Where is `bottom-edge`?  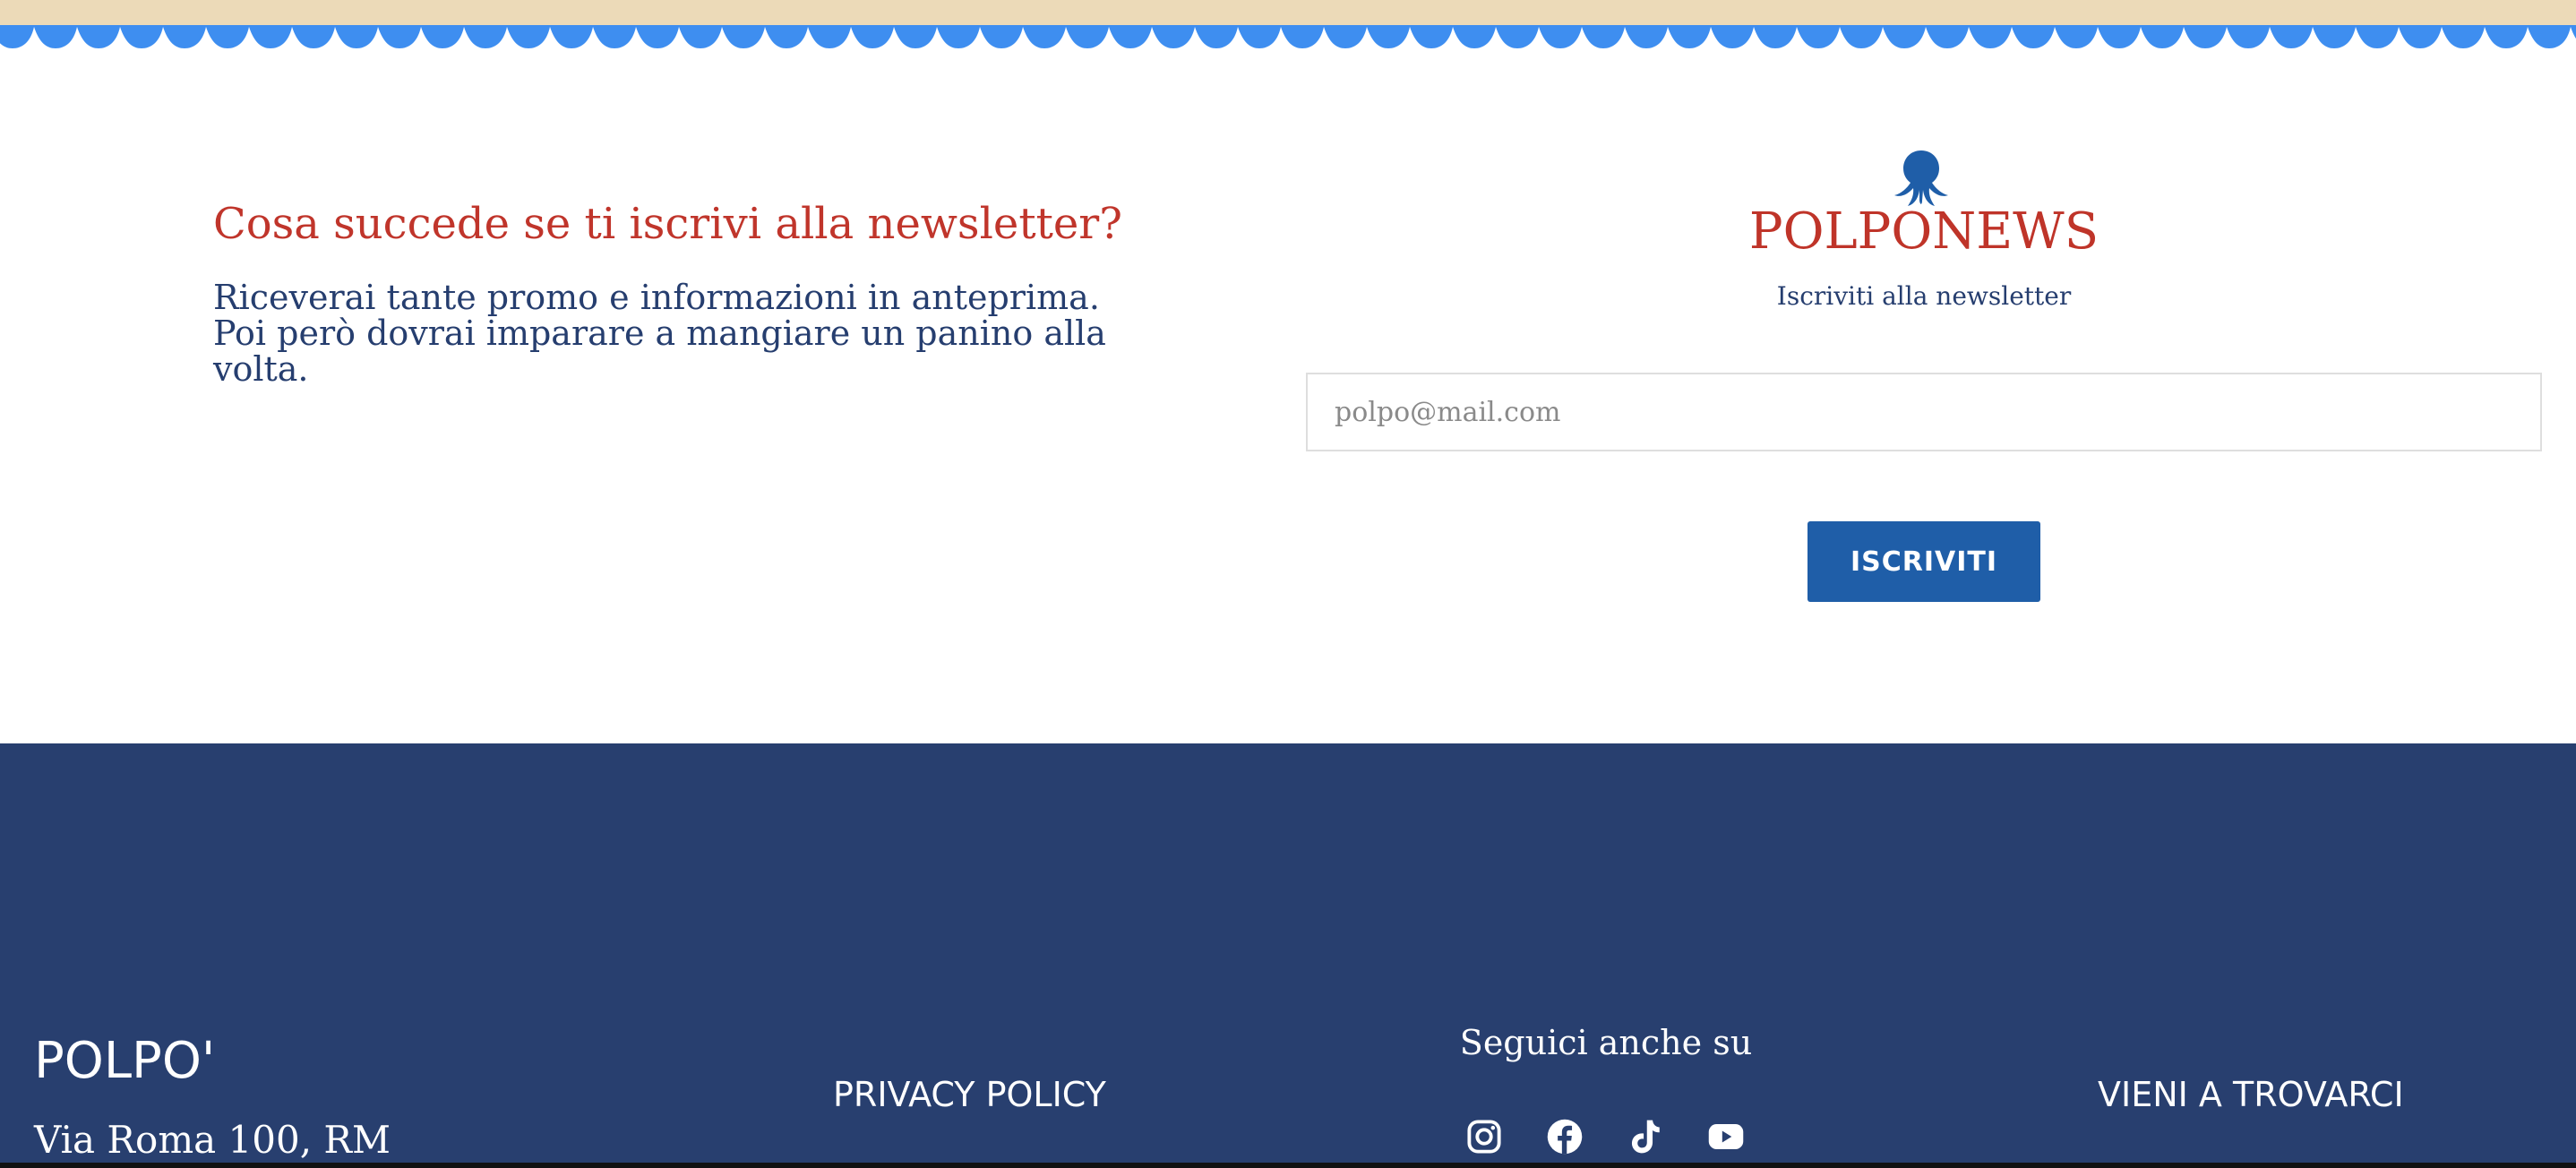
bottom-edge is located at coordinates (1288, 1165).